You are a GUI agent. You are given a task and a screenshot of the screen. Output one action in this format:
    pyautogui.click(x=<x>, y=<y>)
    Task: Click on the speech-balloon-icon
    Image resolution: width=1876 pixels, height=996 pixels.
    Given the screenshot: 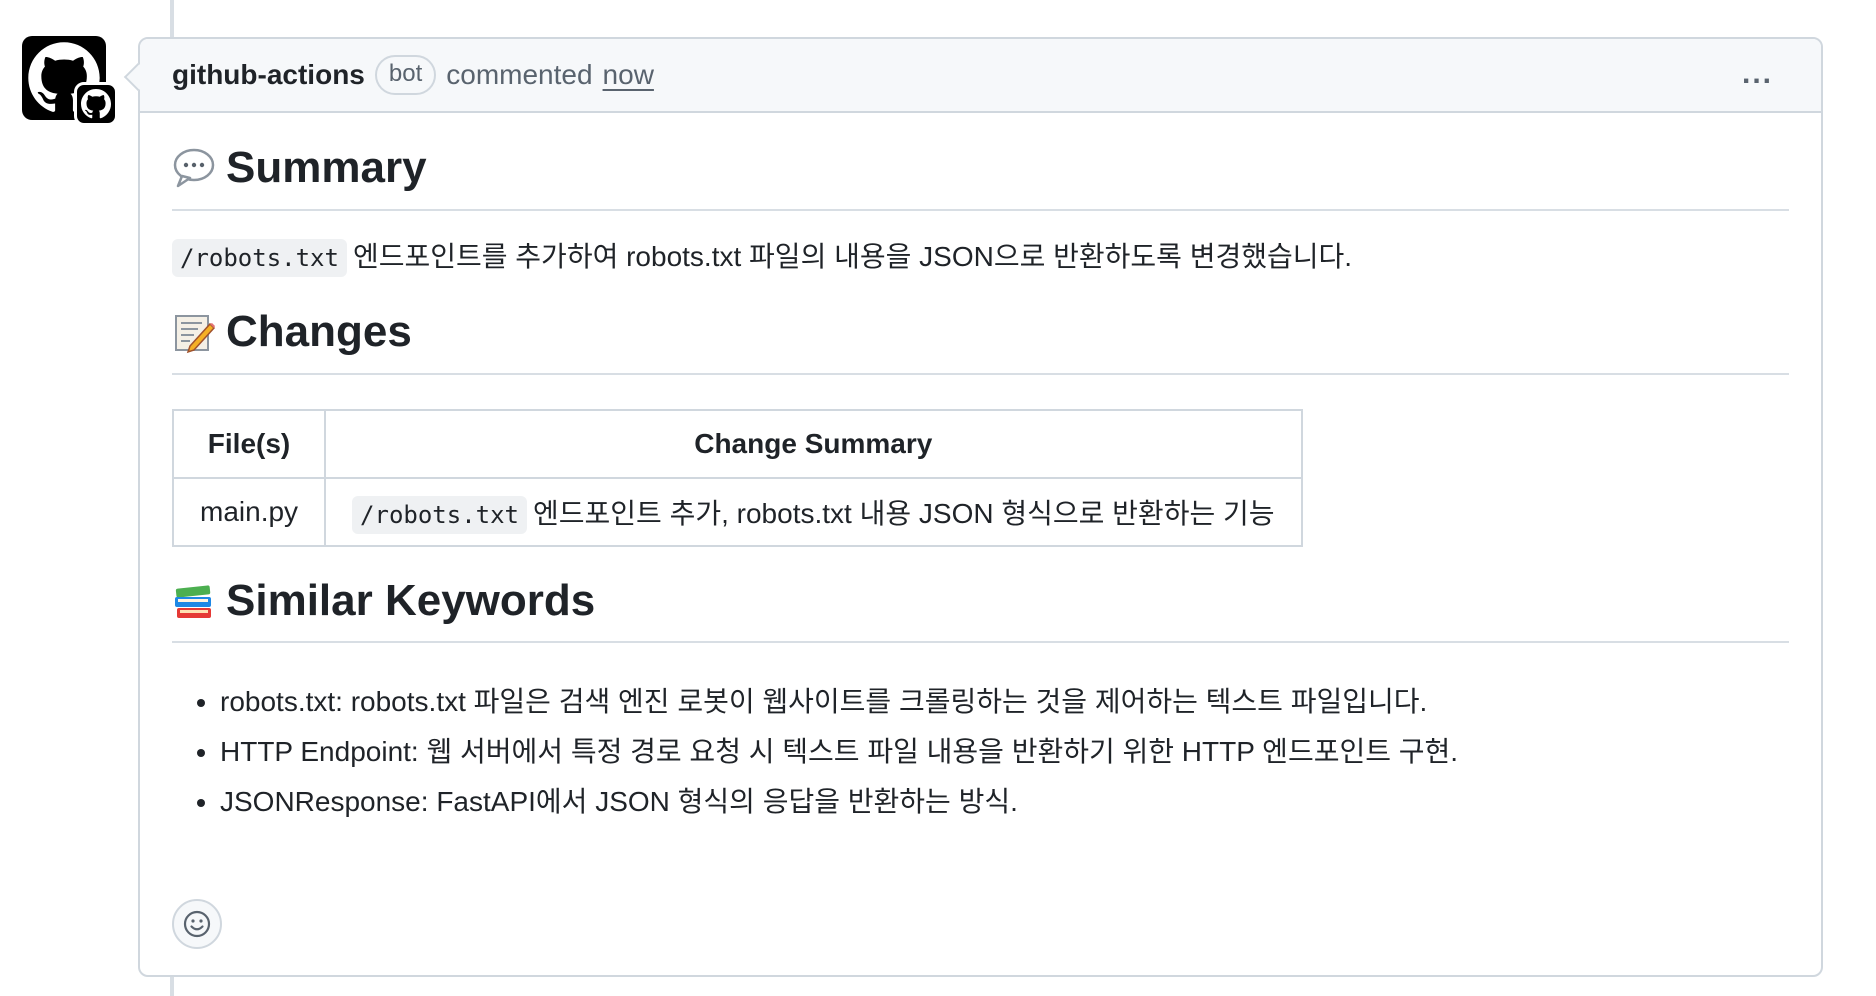 What is the action you would take?
    pyautogui.click(x=194, y=168)
    